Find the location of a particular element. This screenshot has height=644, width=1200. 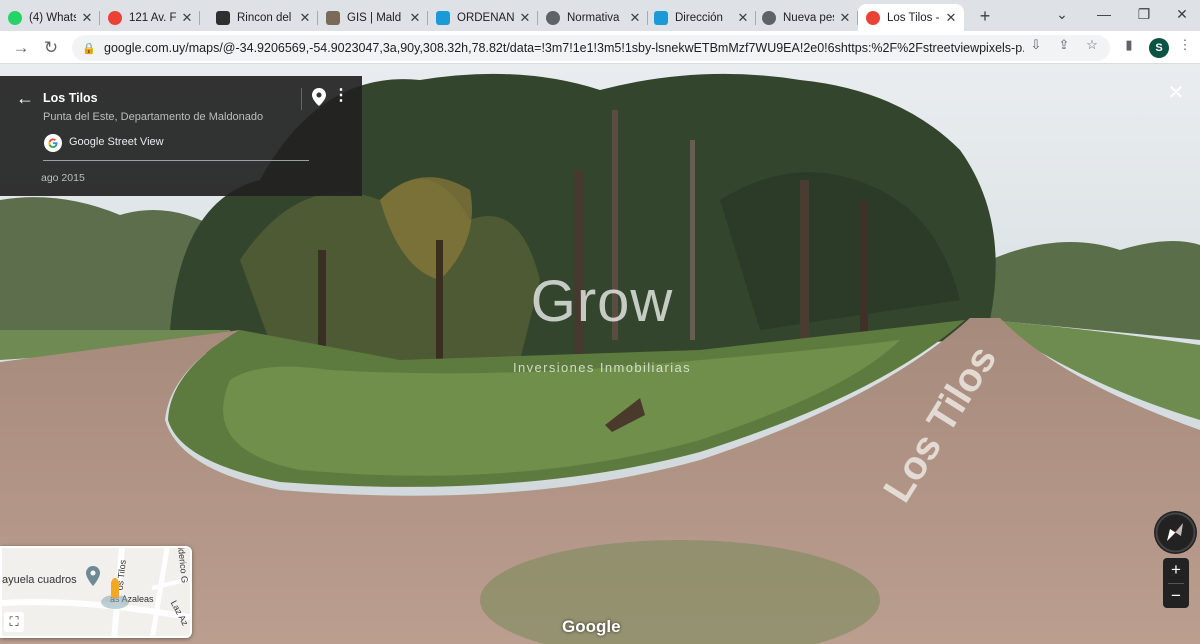

new-tab-button: + is located at coordinates (985, 16).